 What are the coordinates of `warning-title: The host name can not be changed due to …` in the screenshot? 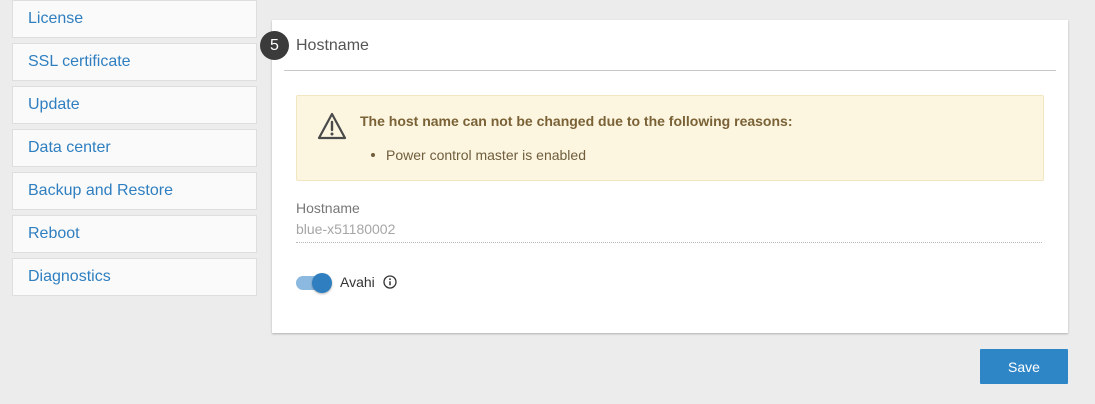 It's located at (576, 121).